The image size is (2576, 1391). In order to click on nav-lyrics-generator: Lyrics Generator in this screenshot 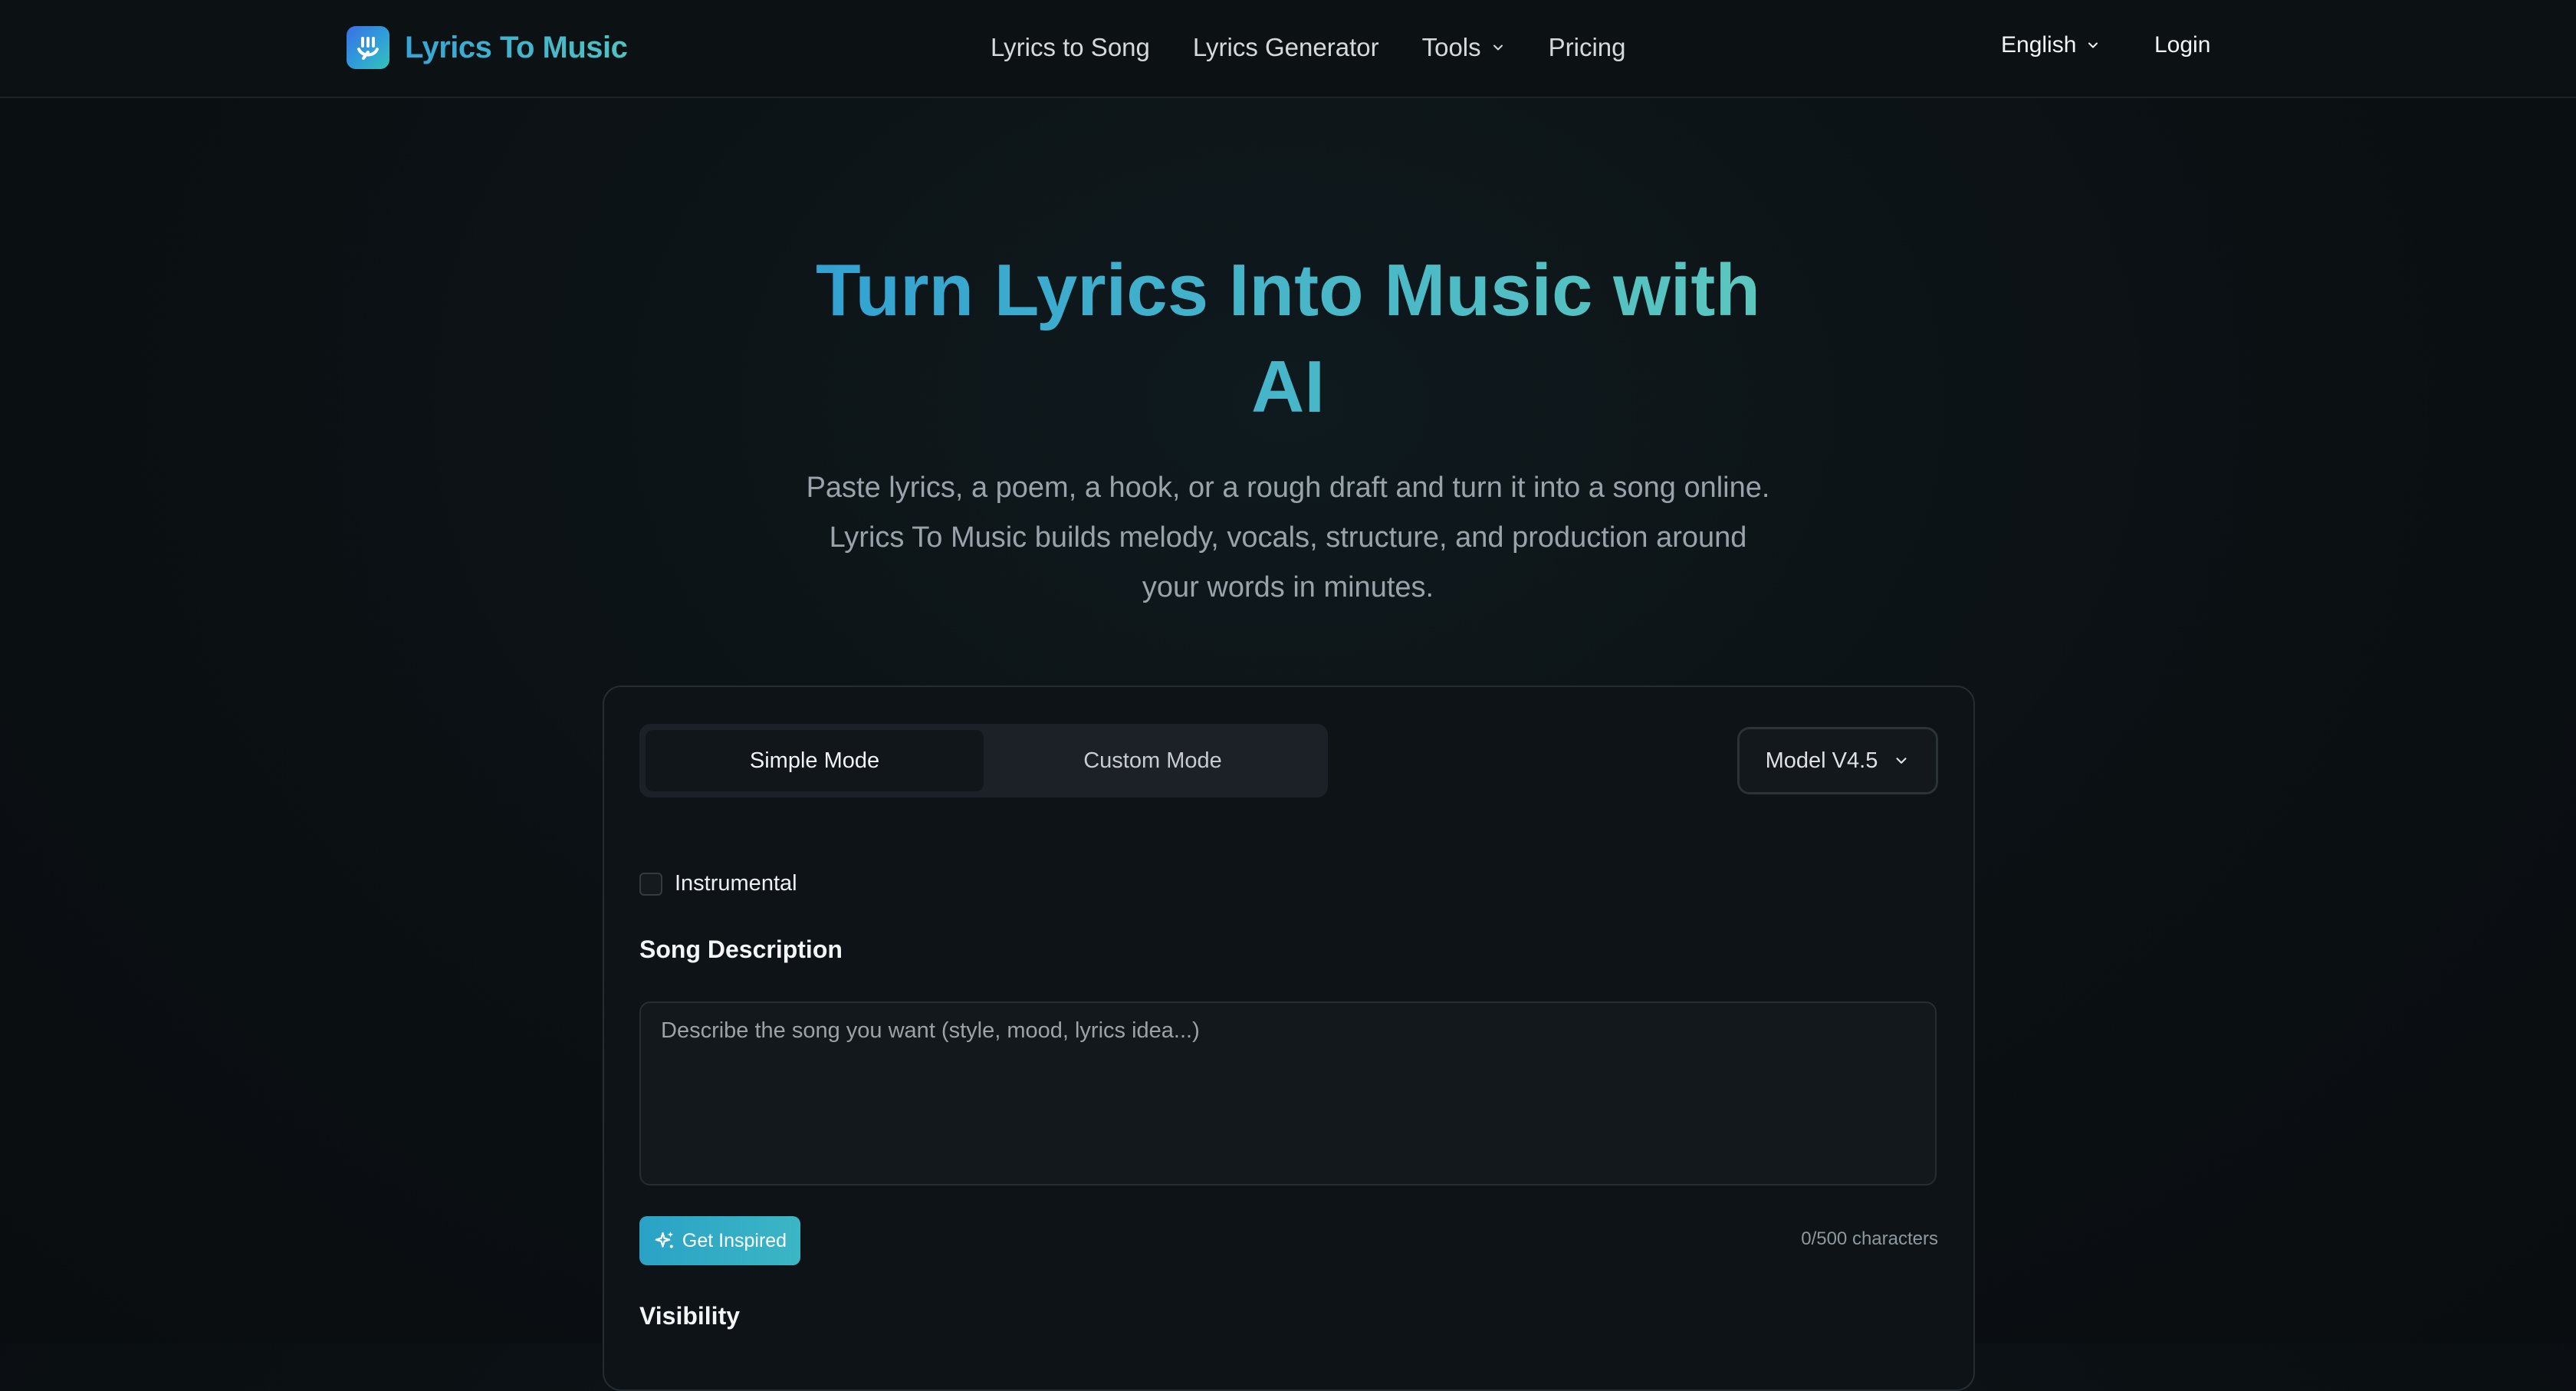, I will do `click(1286, 47)`.